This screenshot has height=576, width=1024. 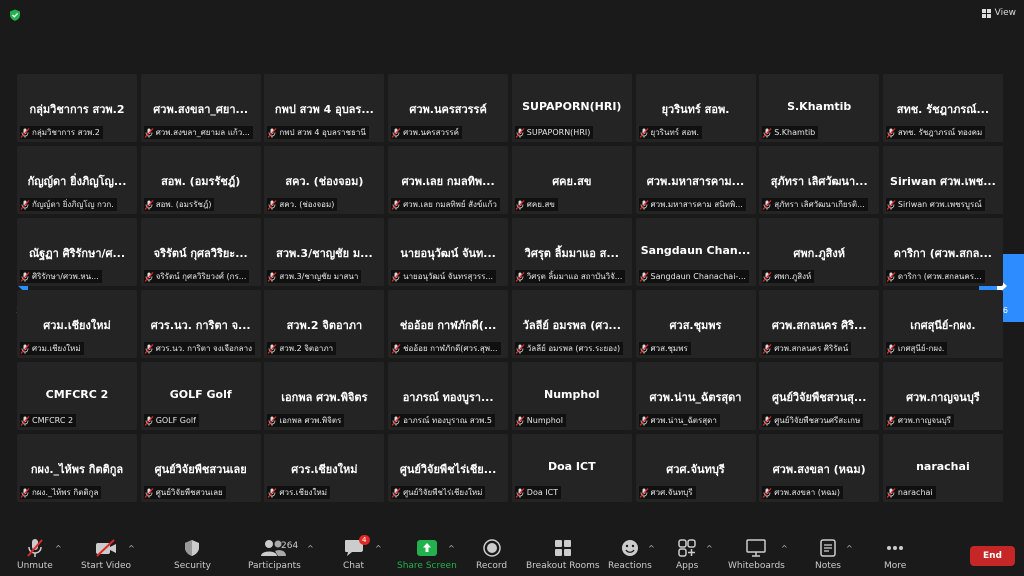 I want to click on share-options-caret: ^, so click(x=451, y=548).